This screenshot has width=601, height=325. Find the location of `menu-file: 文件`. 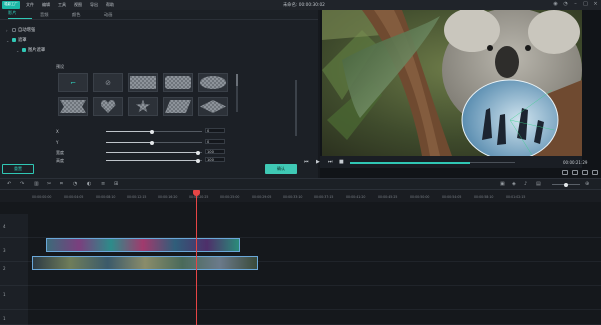

menu-file: 文件 is located at coordinates (30, 5).